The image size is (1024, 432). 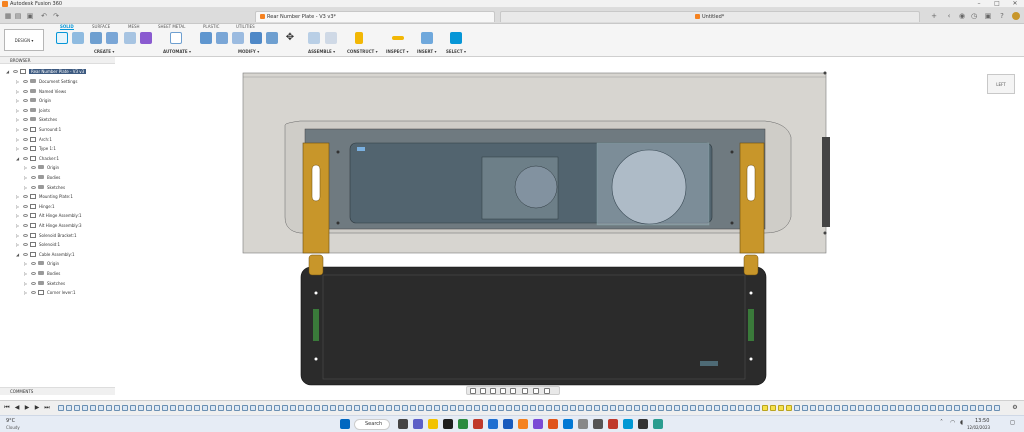 I want to click on notifications-icon: ▣, so click(x=988, y=16).